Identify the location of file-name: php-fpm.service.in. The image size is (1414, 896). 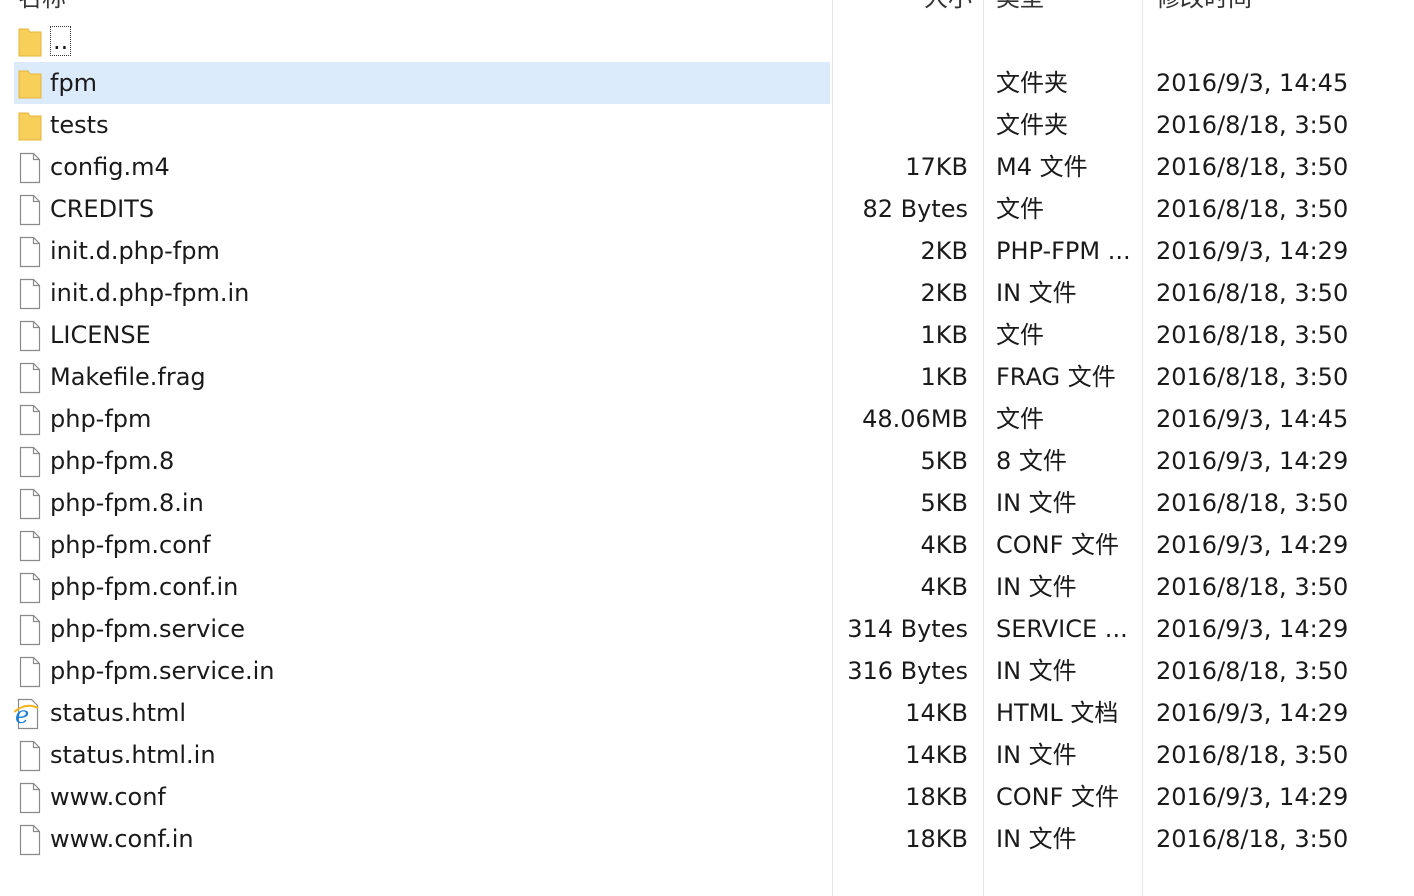
(435, 671).